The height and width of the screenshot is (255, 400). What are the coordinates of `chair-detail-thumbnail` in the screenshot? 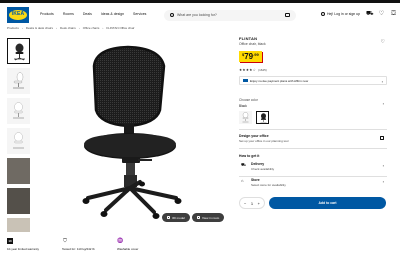 It's located at (18, 140).